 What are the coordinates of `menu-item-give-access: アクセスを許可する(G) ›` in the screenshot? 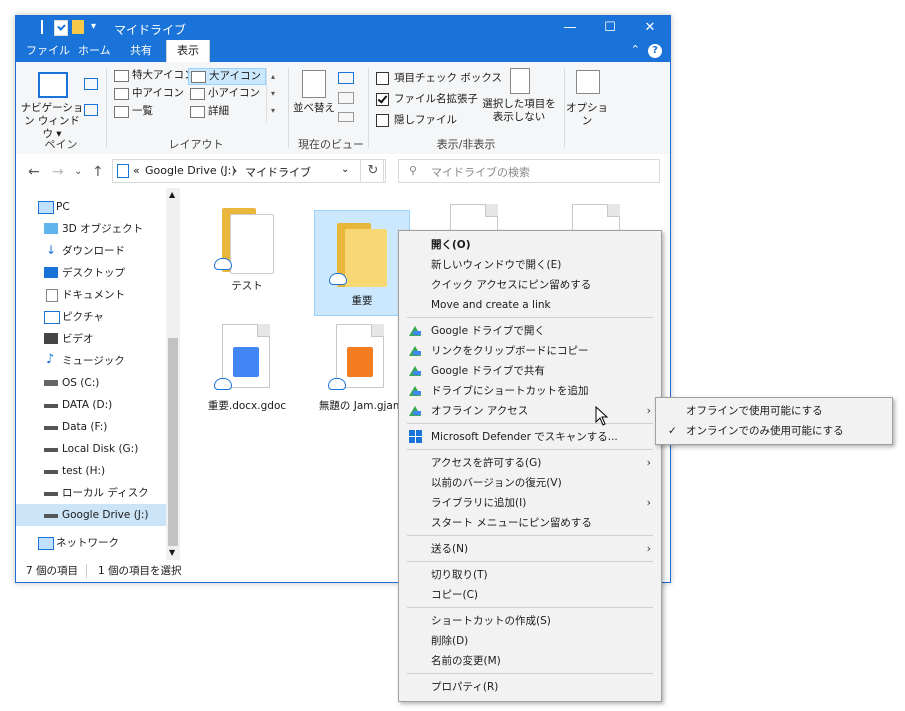 It's located at (530, 463).